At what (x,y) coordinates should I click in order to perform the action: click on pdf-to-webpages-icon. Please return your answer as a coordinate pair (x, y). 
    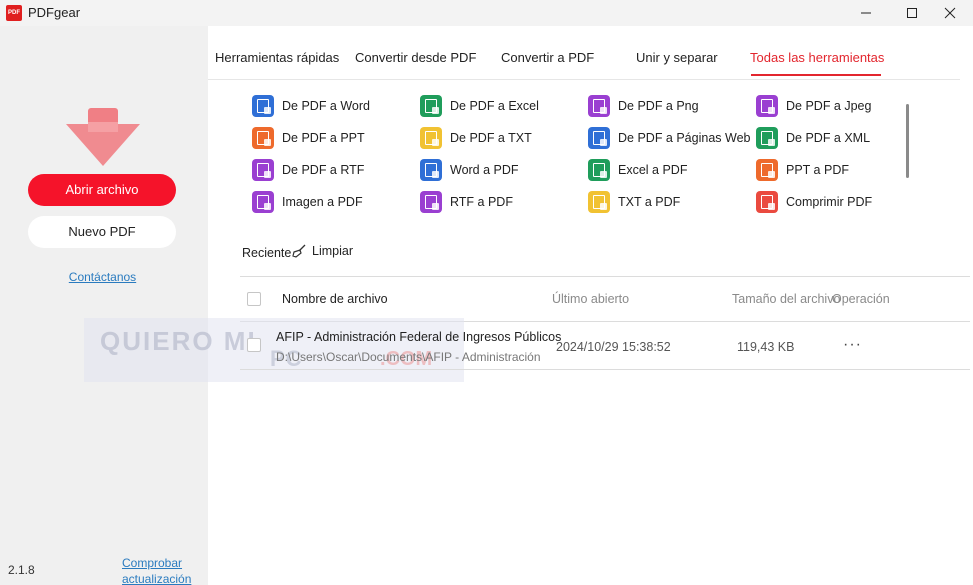
    Looking at the image, I should click on (599, 138).